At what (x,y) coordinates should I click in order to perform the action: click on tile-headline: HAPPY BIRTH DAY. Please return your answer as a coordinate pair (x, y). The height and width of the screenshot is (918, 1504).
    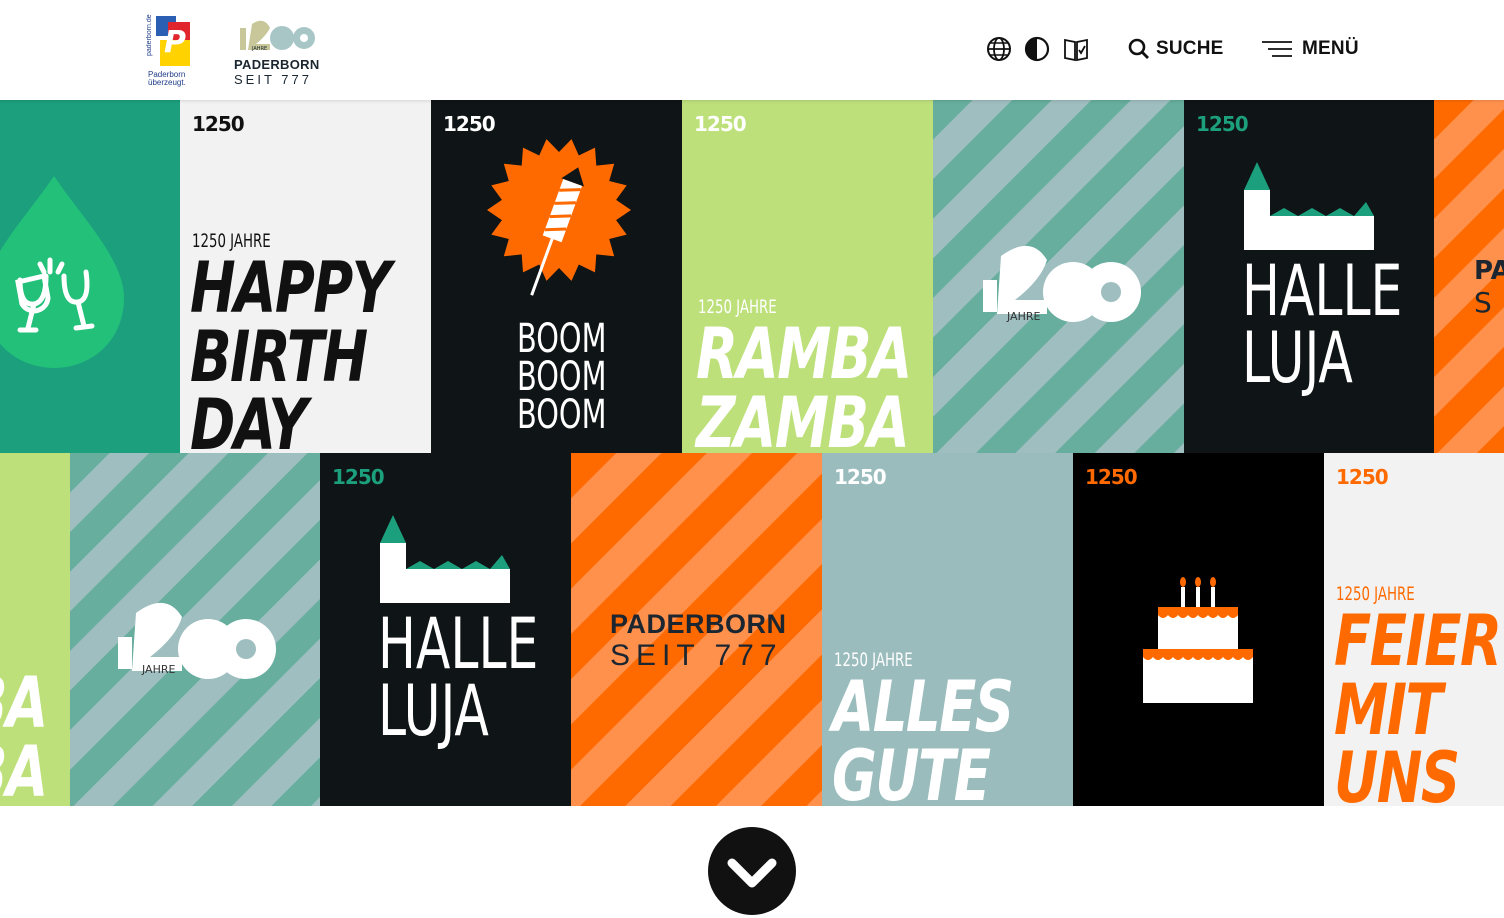
    Looking at the image, I should click on (290, 350).